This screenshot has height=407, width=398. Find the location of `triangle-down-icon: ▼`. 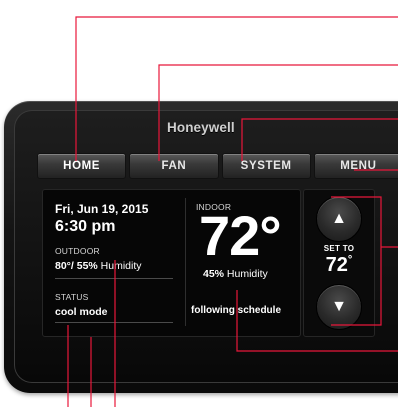

triangle-down-icon: ▼ is located at coordinates (339, 306).